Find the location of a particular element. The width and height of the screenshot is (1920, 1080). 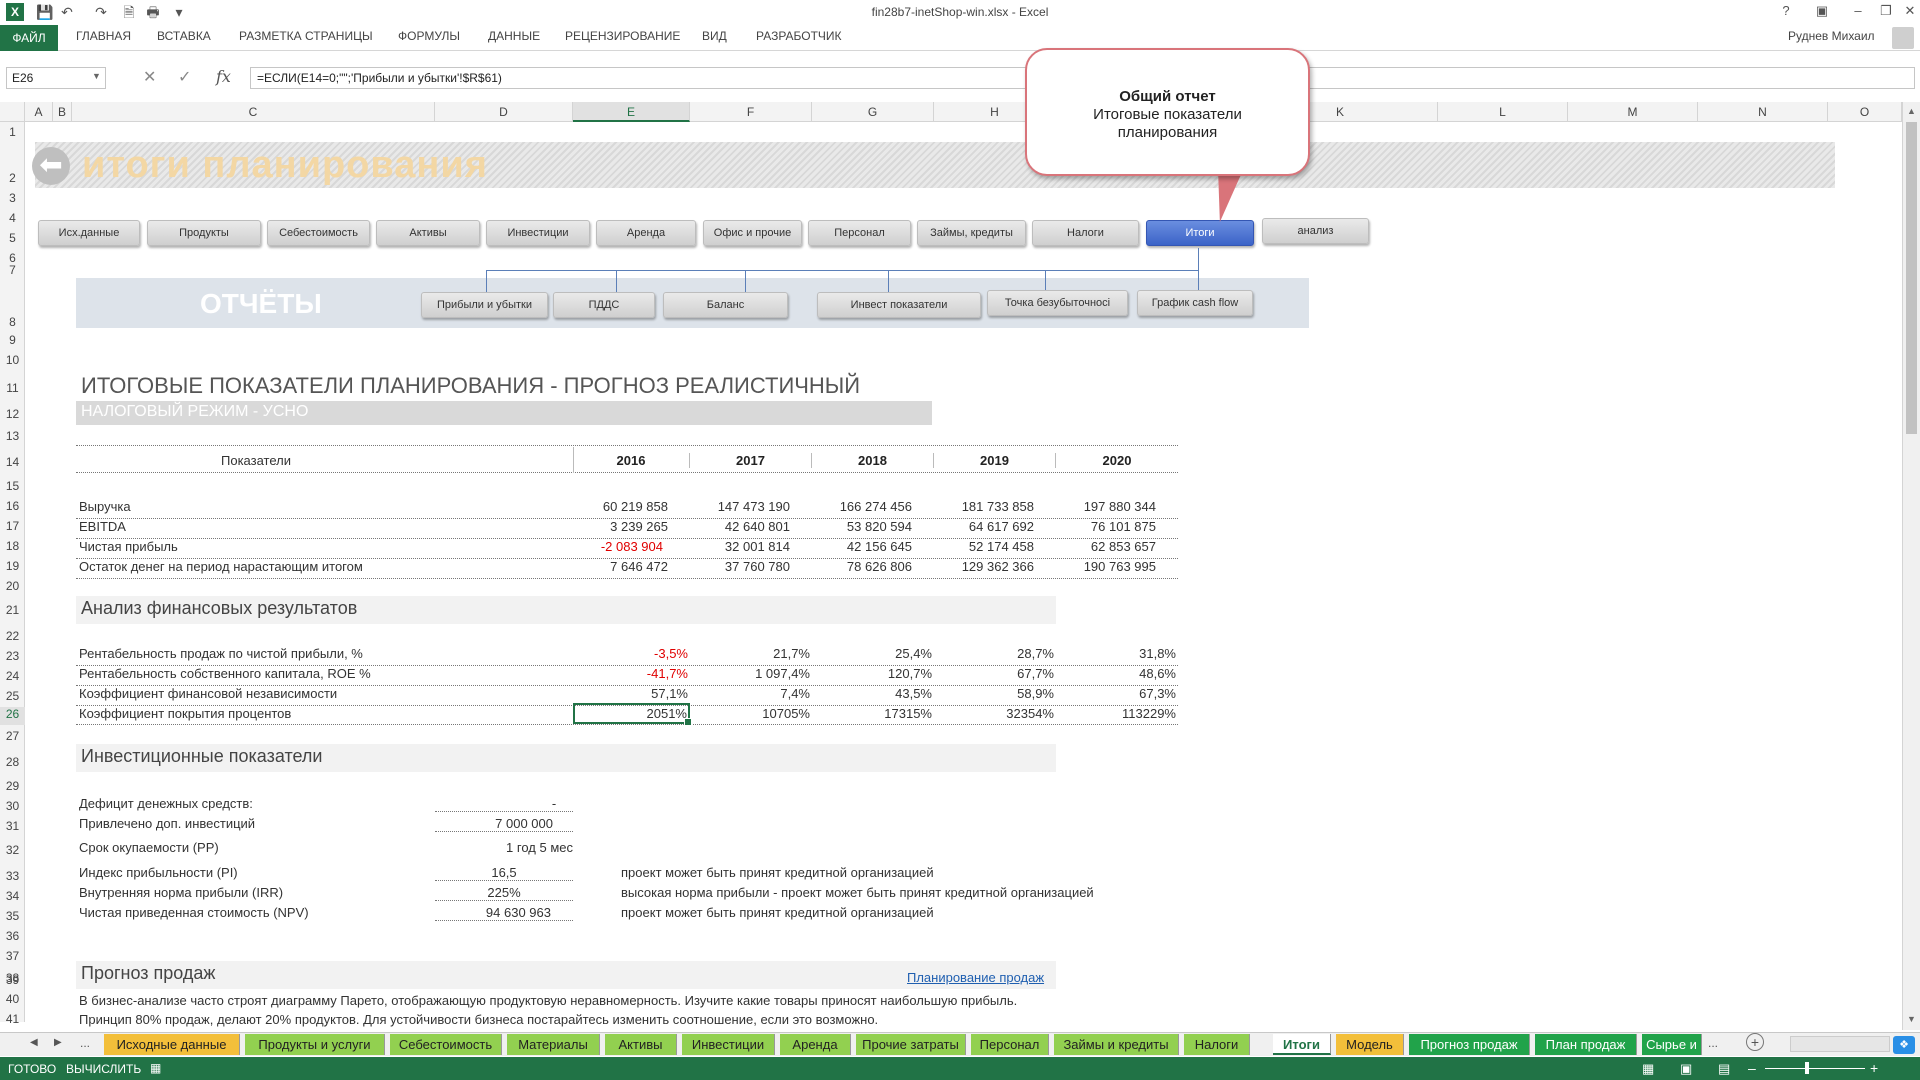

row-header: 24 is located at coordinates (12, 676).